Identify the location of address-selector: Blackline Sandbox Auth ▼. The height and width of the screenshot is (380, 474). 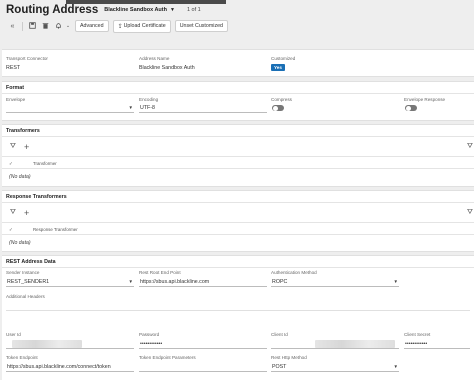
(139, 10).